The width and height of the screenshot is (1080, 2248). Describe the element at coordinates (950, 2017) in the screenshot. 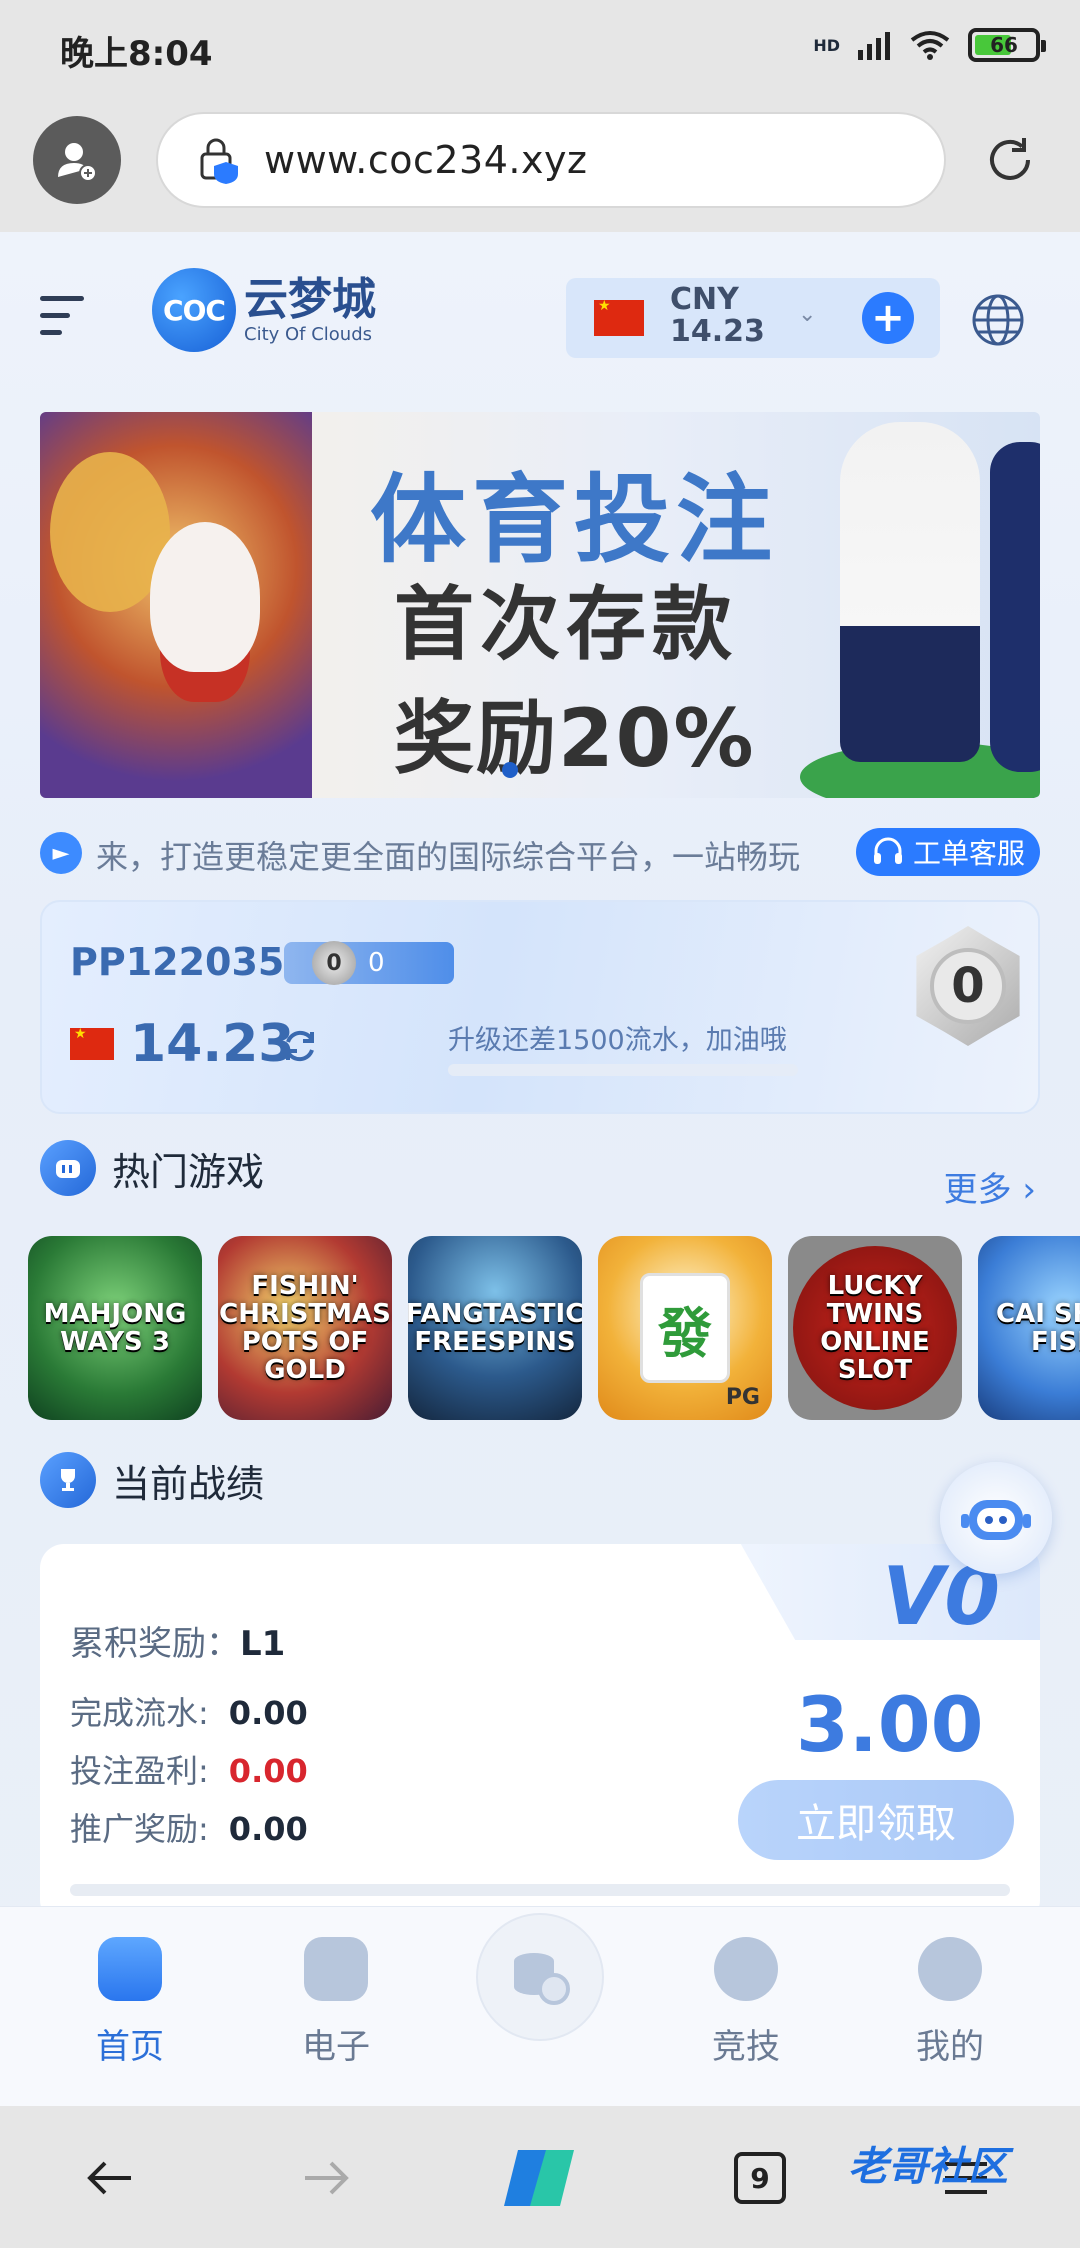

I see `tab-profile: 我的` at that location.